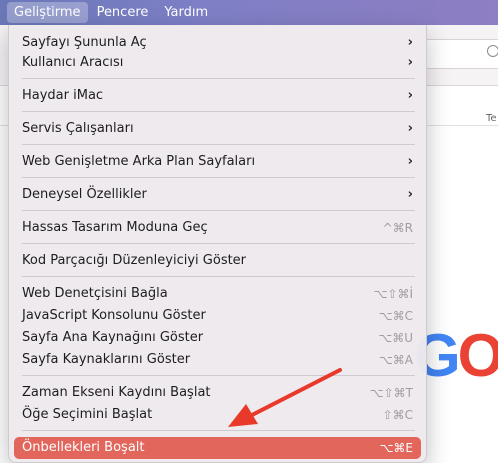 The width and height of the screenshot is (498, 463). What do you see at coordinates (134, 260) in the screenshot?
I see `menu-item-label: Kod Parçacığı Düzenleyiciyi Göster` at bounding box center [134, 260].